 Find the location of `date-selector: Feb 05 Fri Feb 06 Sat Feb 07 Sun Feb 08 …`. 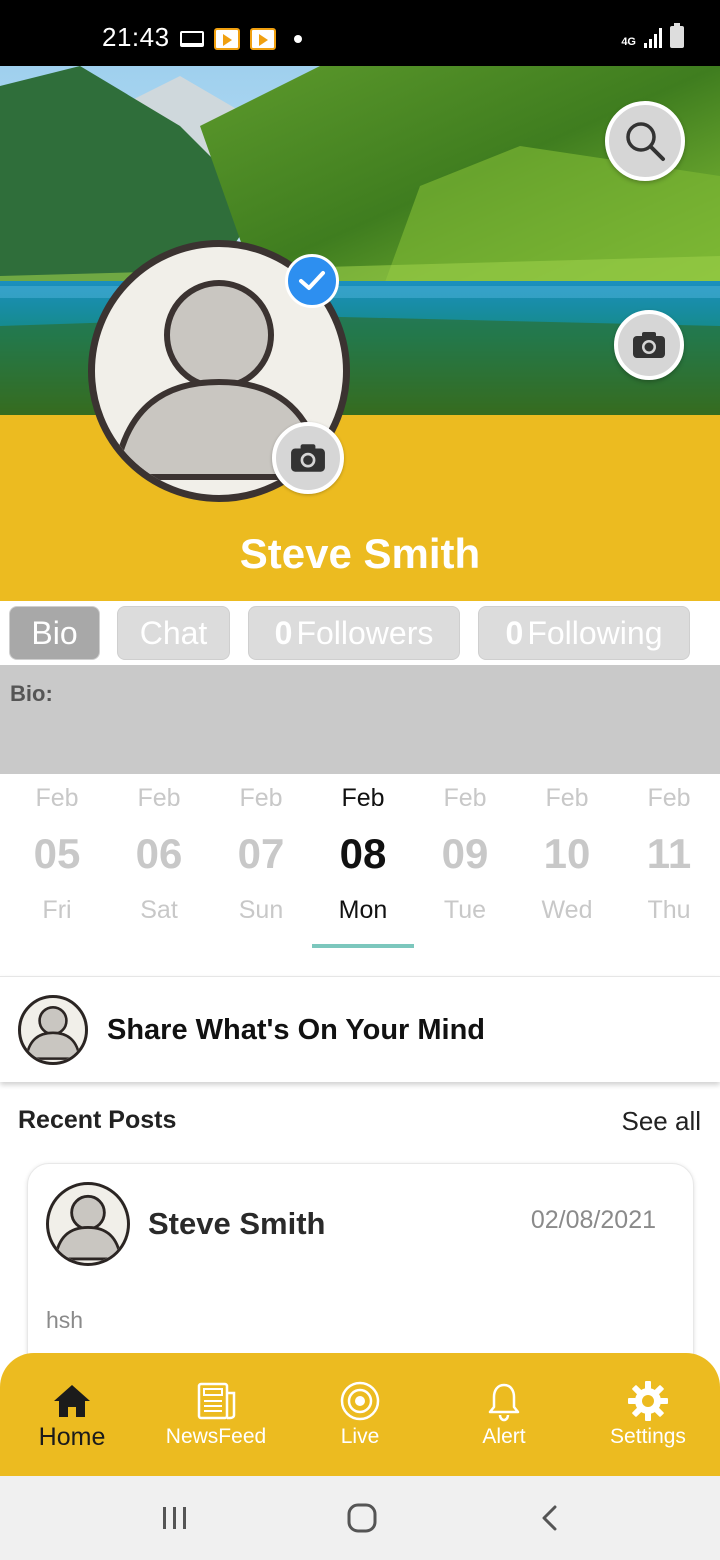

date-selector: Feb 05 Fri Feb 06 Sat Feb 07 Sun Feb 08 … is located at coordinates (360, 864).